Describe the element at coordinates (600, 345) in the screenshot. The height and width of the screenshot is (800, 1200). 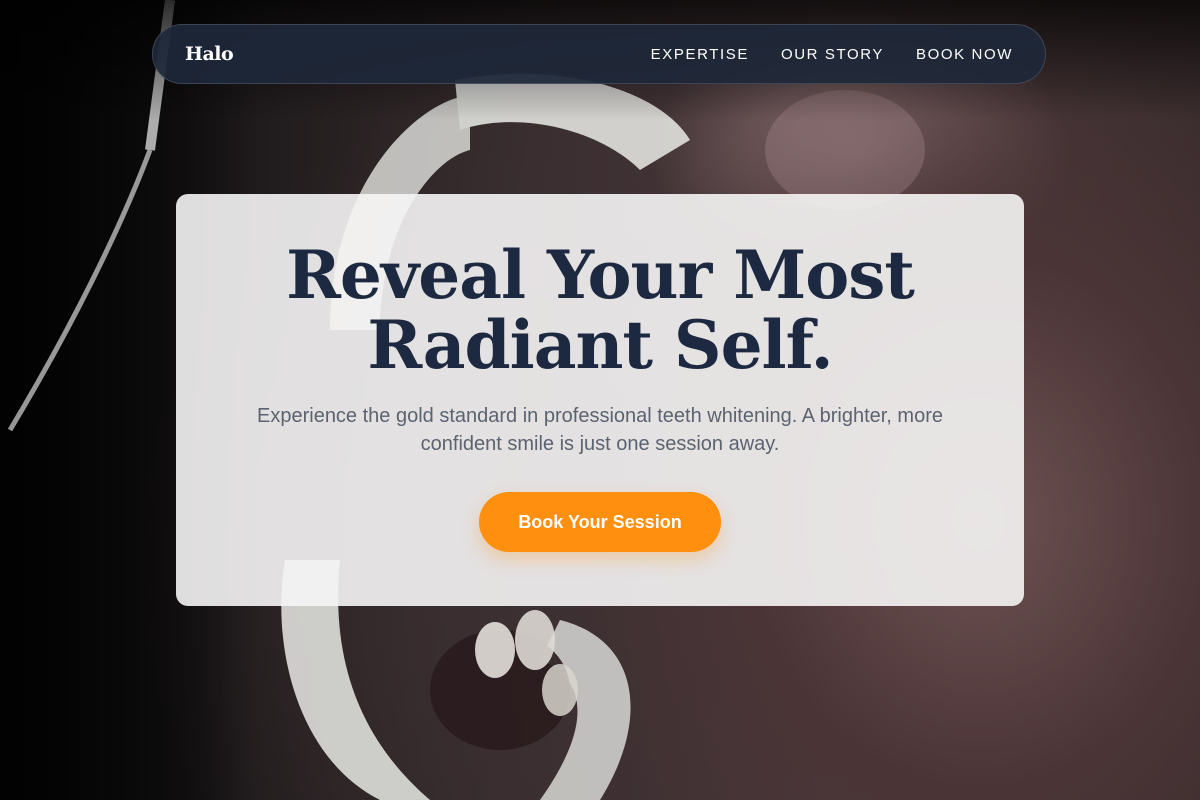
I see `hero-title-line-2: Radiant Self.` at that location.